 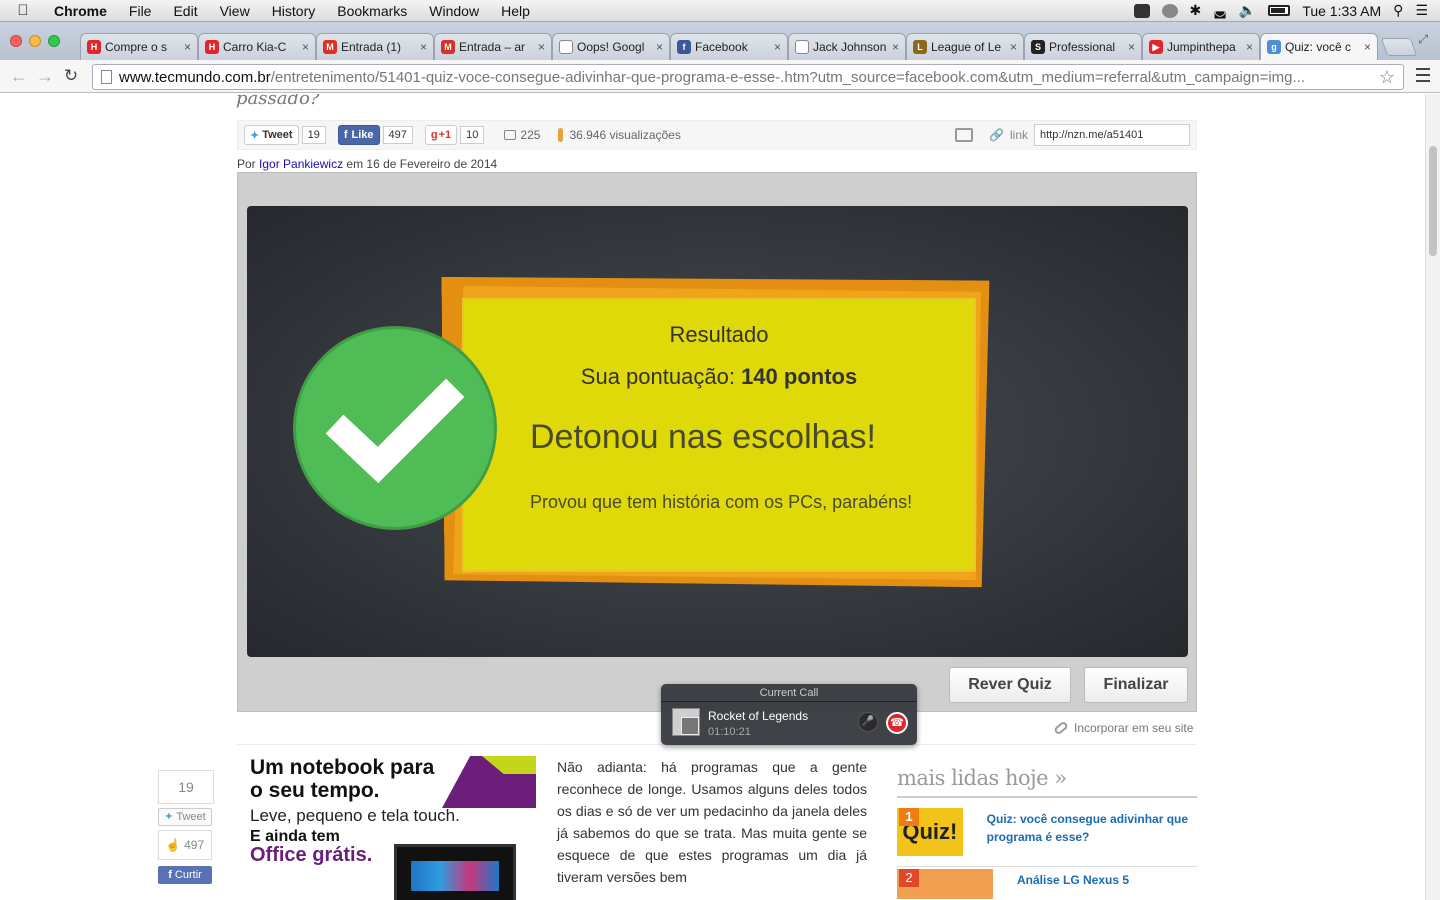 What do you see at coordinates (493, 46) in the screenshot?
I see `browser-tab: M Entrada – ar ×` at bounding box center [493, 46].